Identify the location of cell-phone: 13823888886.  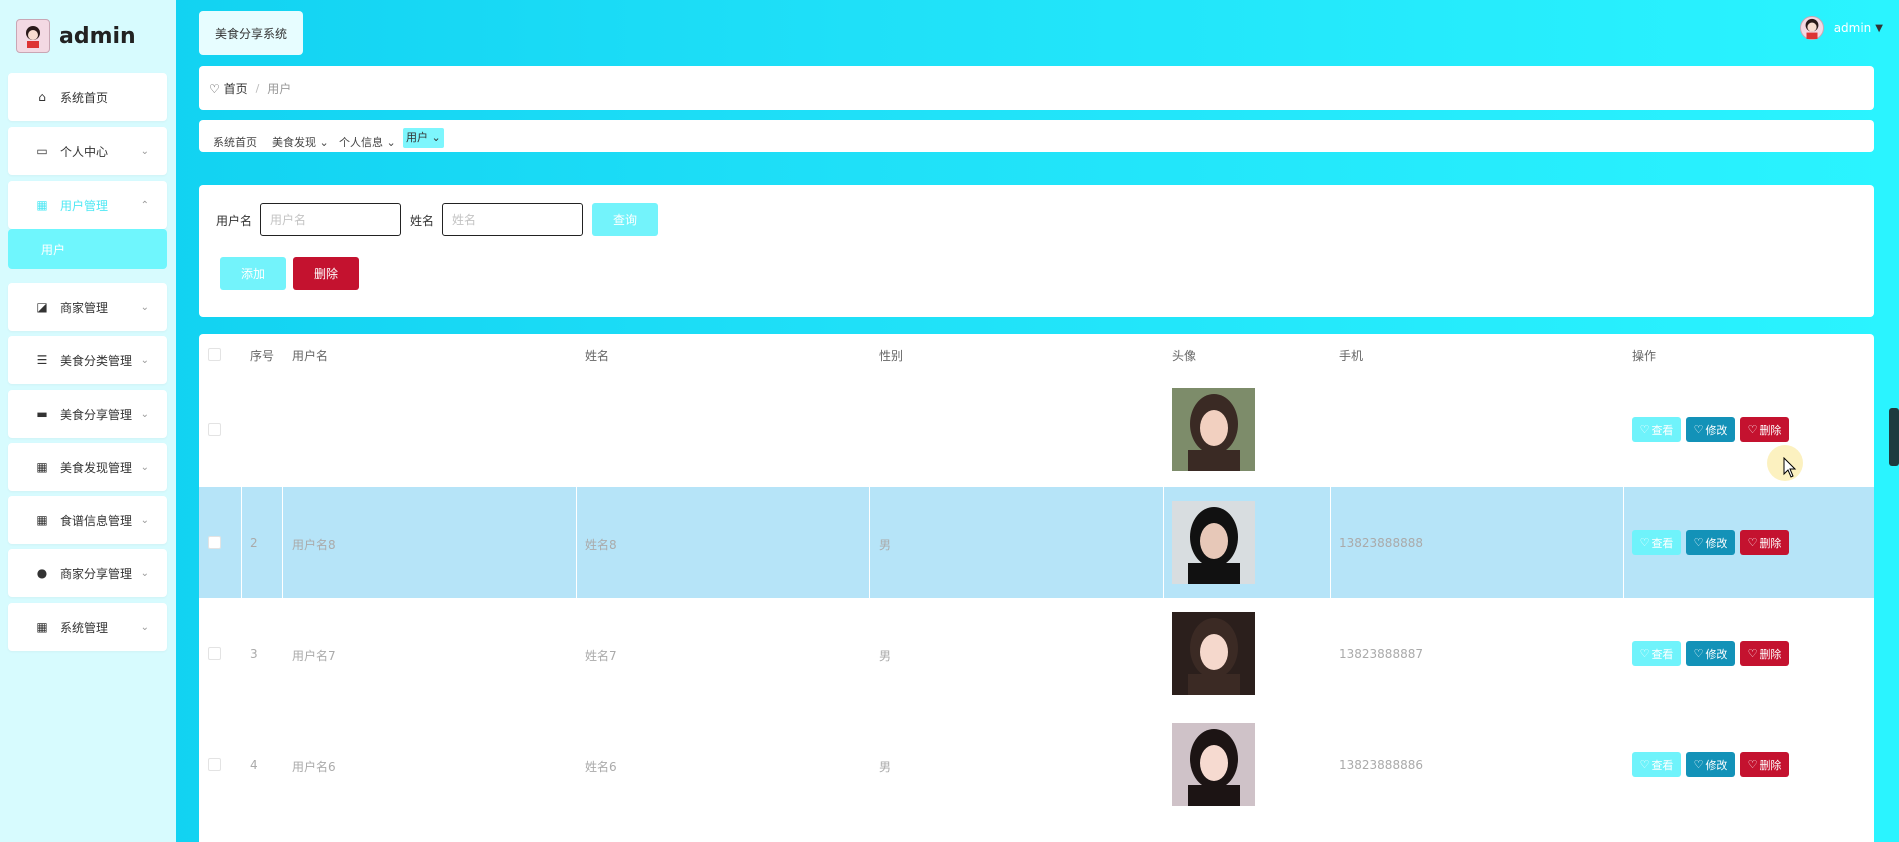
(1381, 764).